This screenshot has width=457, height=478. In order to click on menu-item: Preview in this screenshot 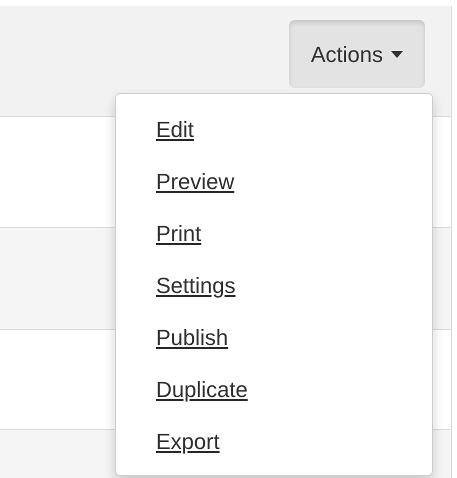, I will do `click(195, 181)`.